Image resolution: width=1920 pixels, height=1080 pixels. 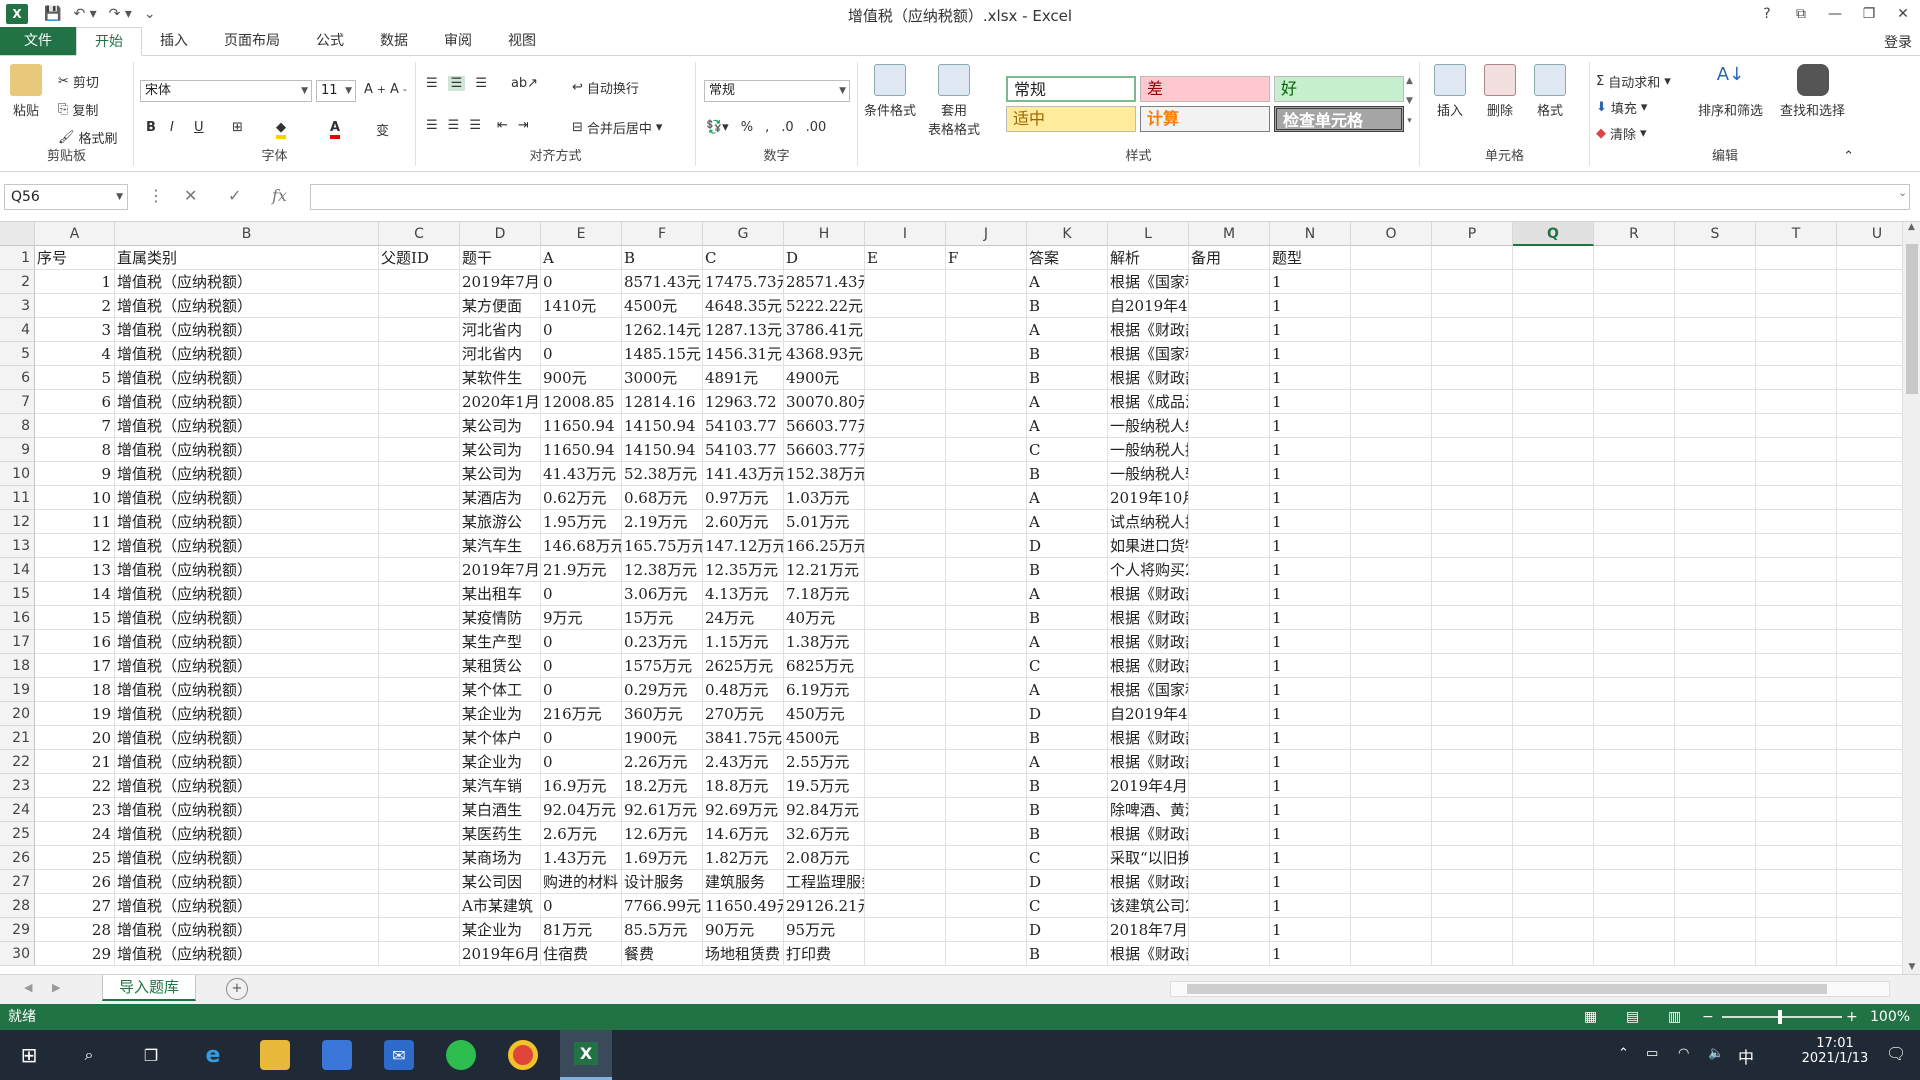 I want to click on table-cell: 2019年7月, so click(x=500, y=570).